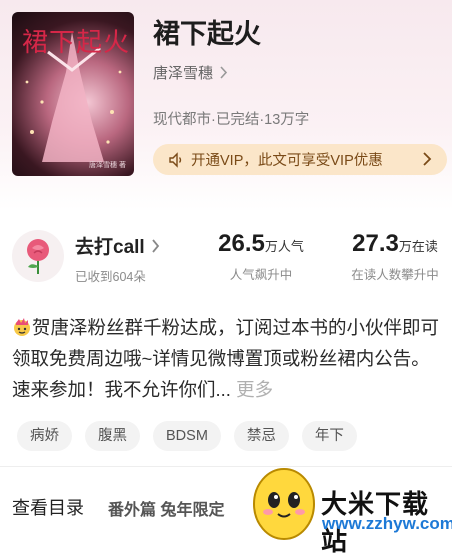 Image resolution: width=452 pixels, height=558 pixels. Describe the element at coordinates (48, 507) in the screenshot. I see `catalog-button: 查看目录` at that location.